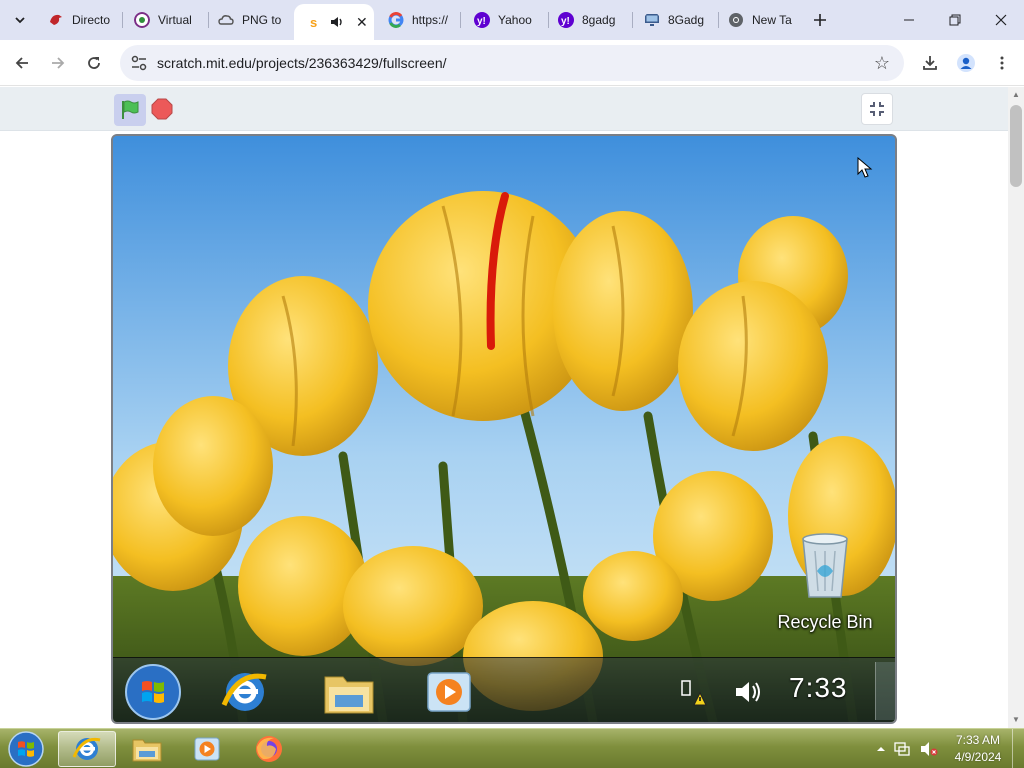 This screenshot has width=1024, height=768. What do you see at coordinates (652, 20) in the screenshot?
I see `monitor-icon` at bounding box center [652, 20].